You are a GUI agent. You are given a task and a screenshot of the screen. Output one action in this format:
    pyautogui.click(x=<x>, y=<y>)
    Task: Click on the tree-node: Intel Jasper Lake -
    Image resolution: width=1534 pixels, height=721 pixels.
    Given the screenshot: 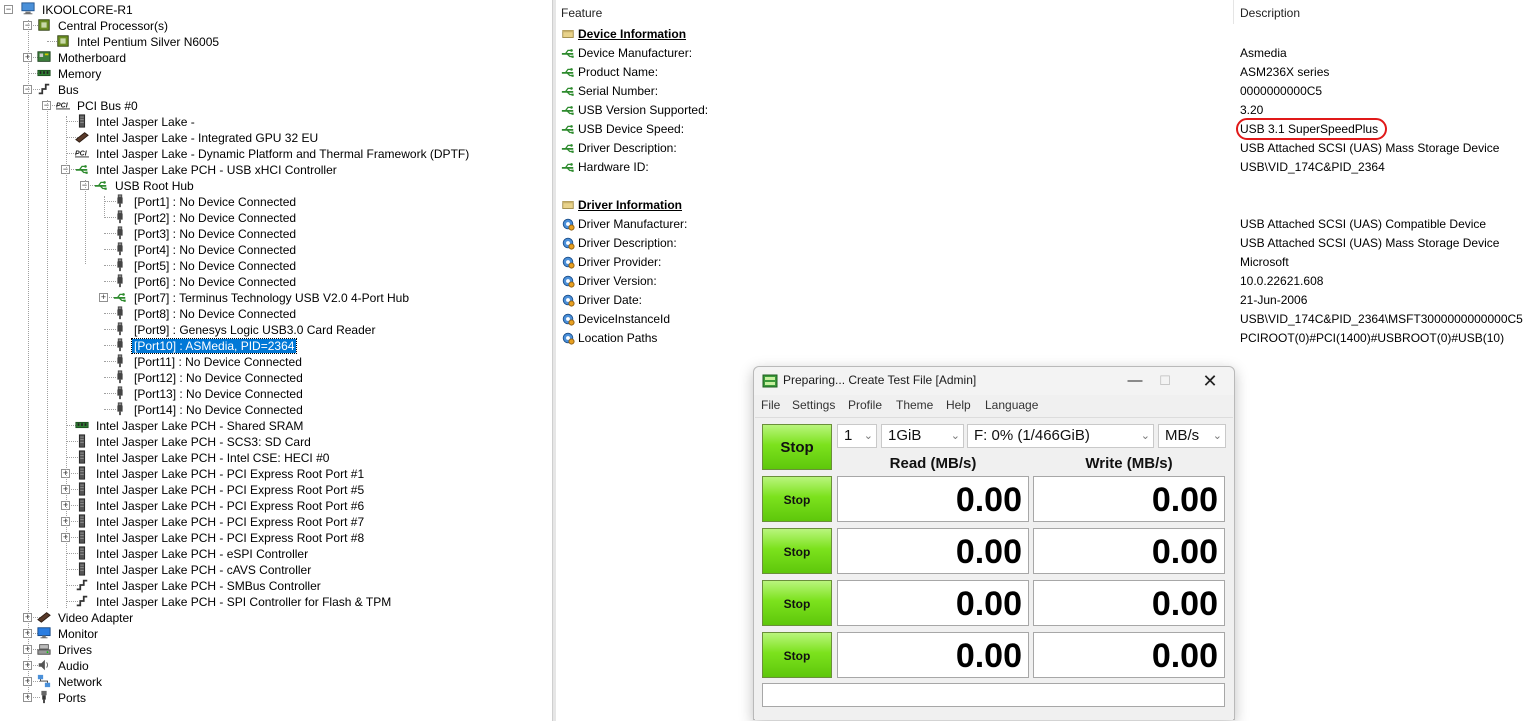 What is the action you would take?
    pyautogui.click(x=135, y=121)
    